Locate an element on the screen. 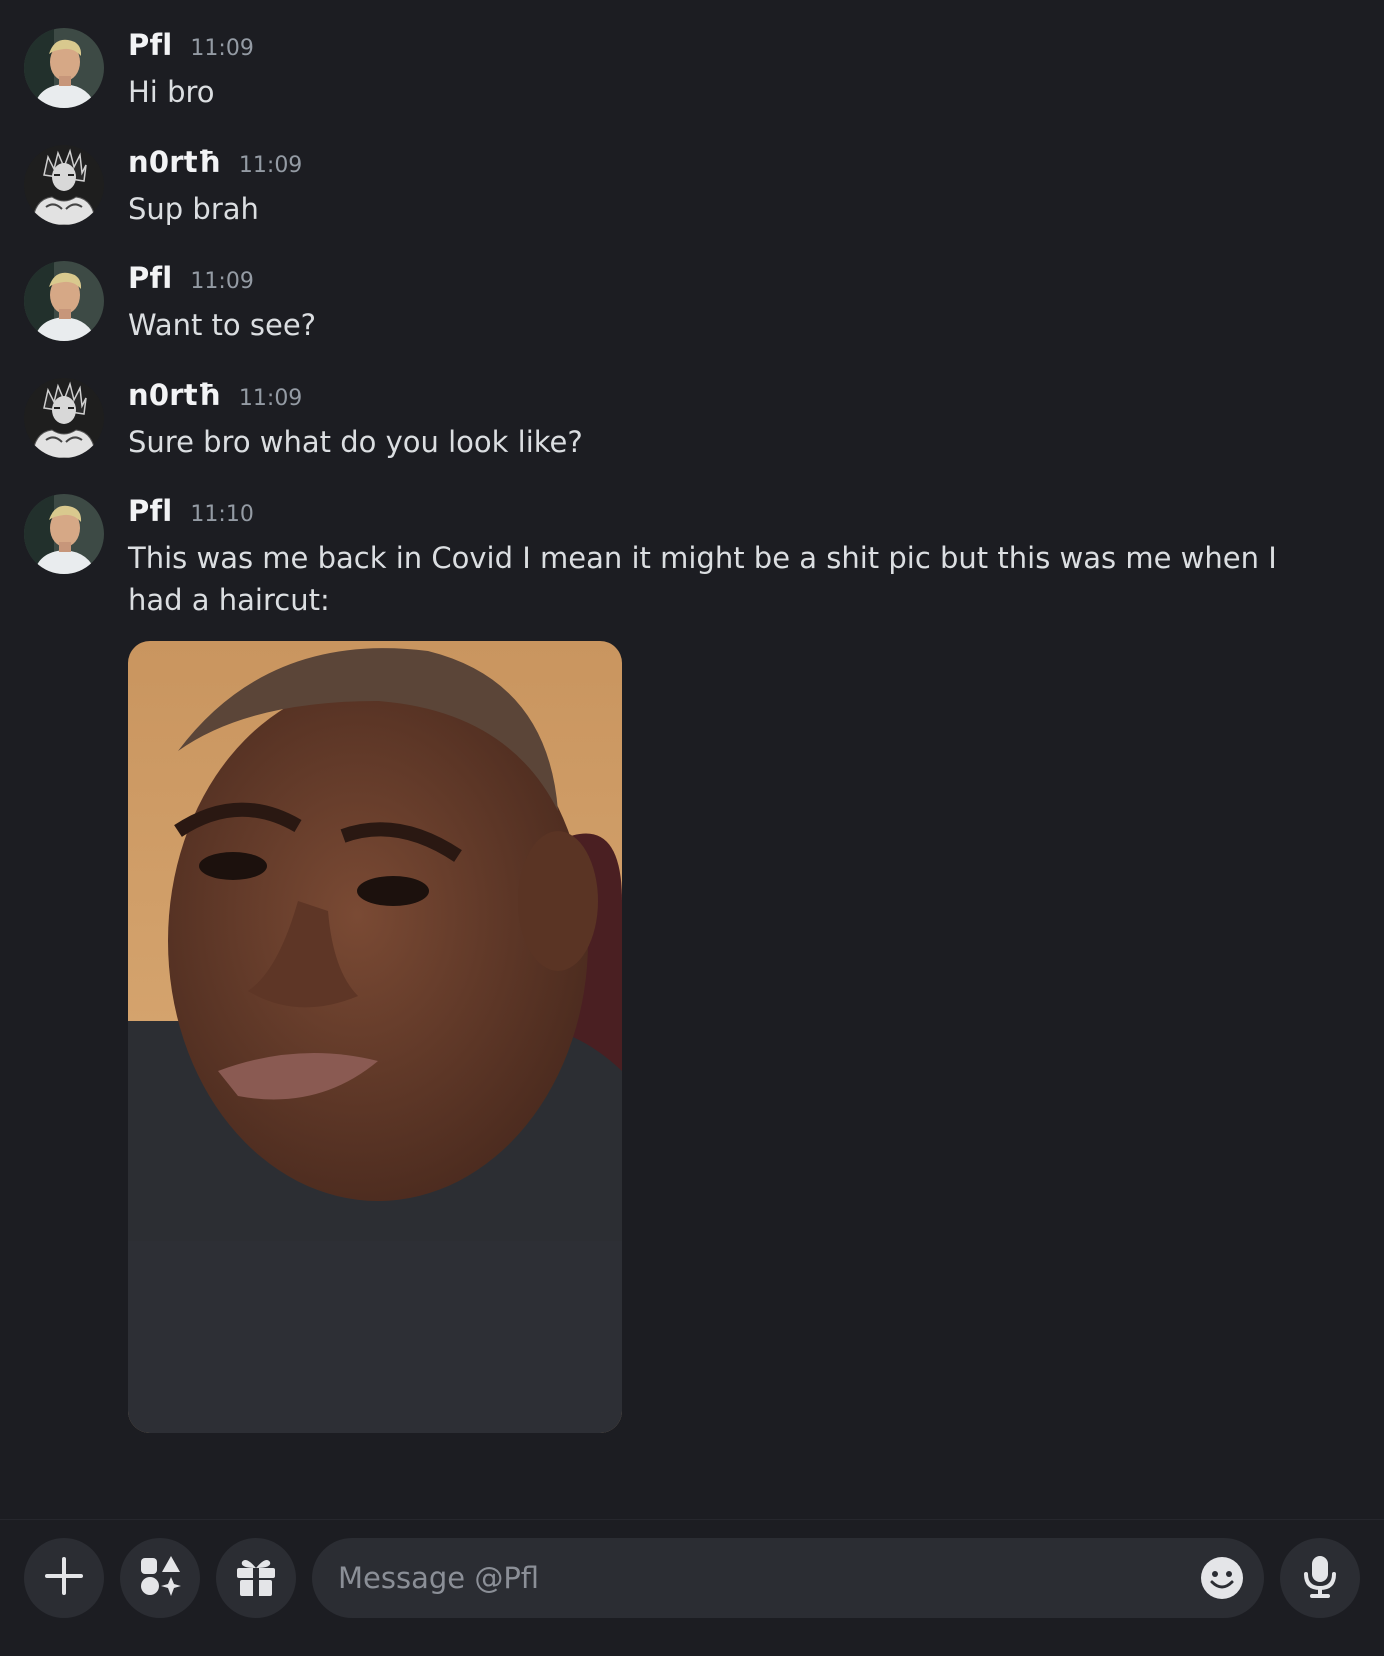  emoji-button is located at coordinates (1222, 1578).